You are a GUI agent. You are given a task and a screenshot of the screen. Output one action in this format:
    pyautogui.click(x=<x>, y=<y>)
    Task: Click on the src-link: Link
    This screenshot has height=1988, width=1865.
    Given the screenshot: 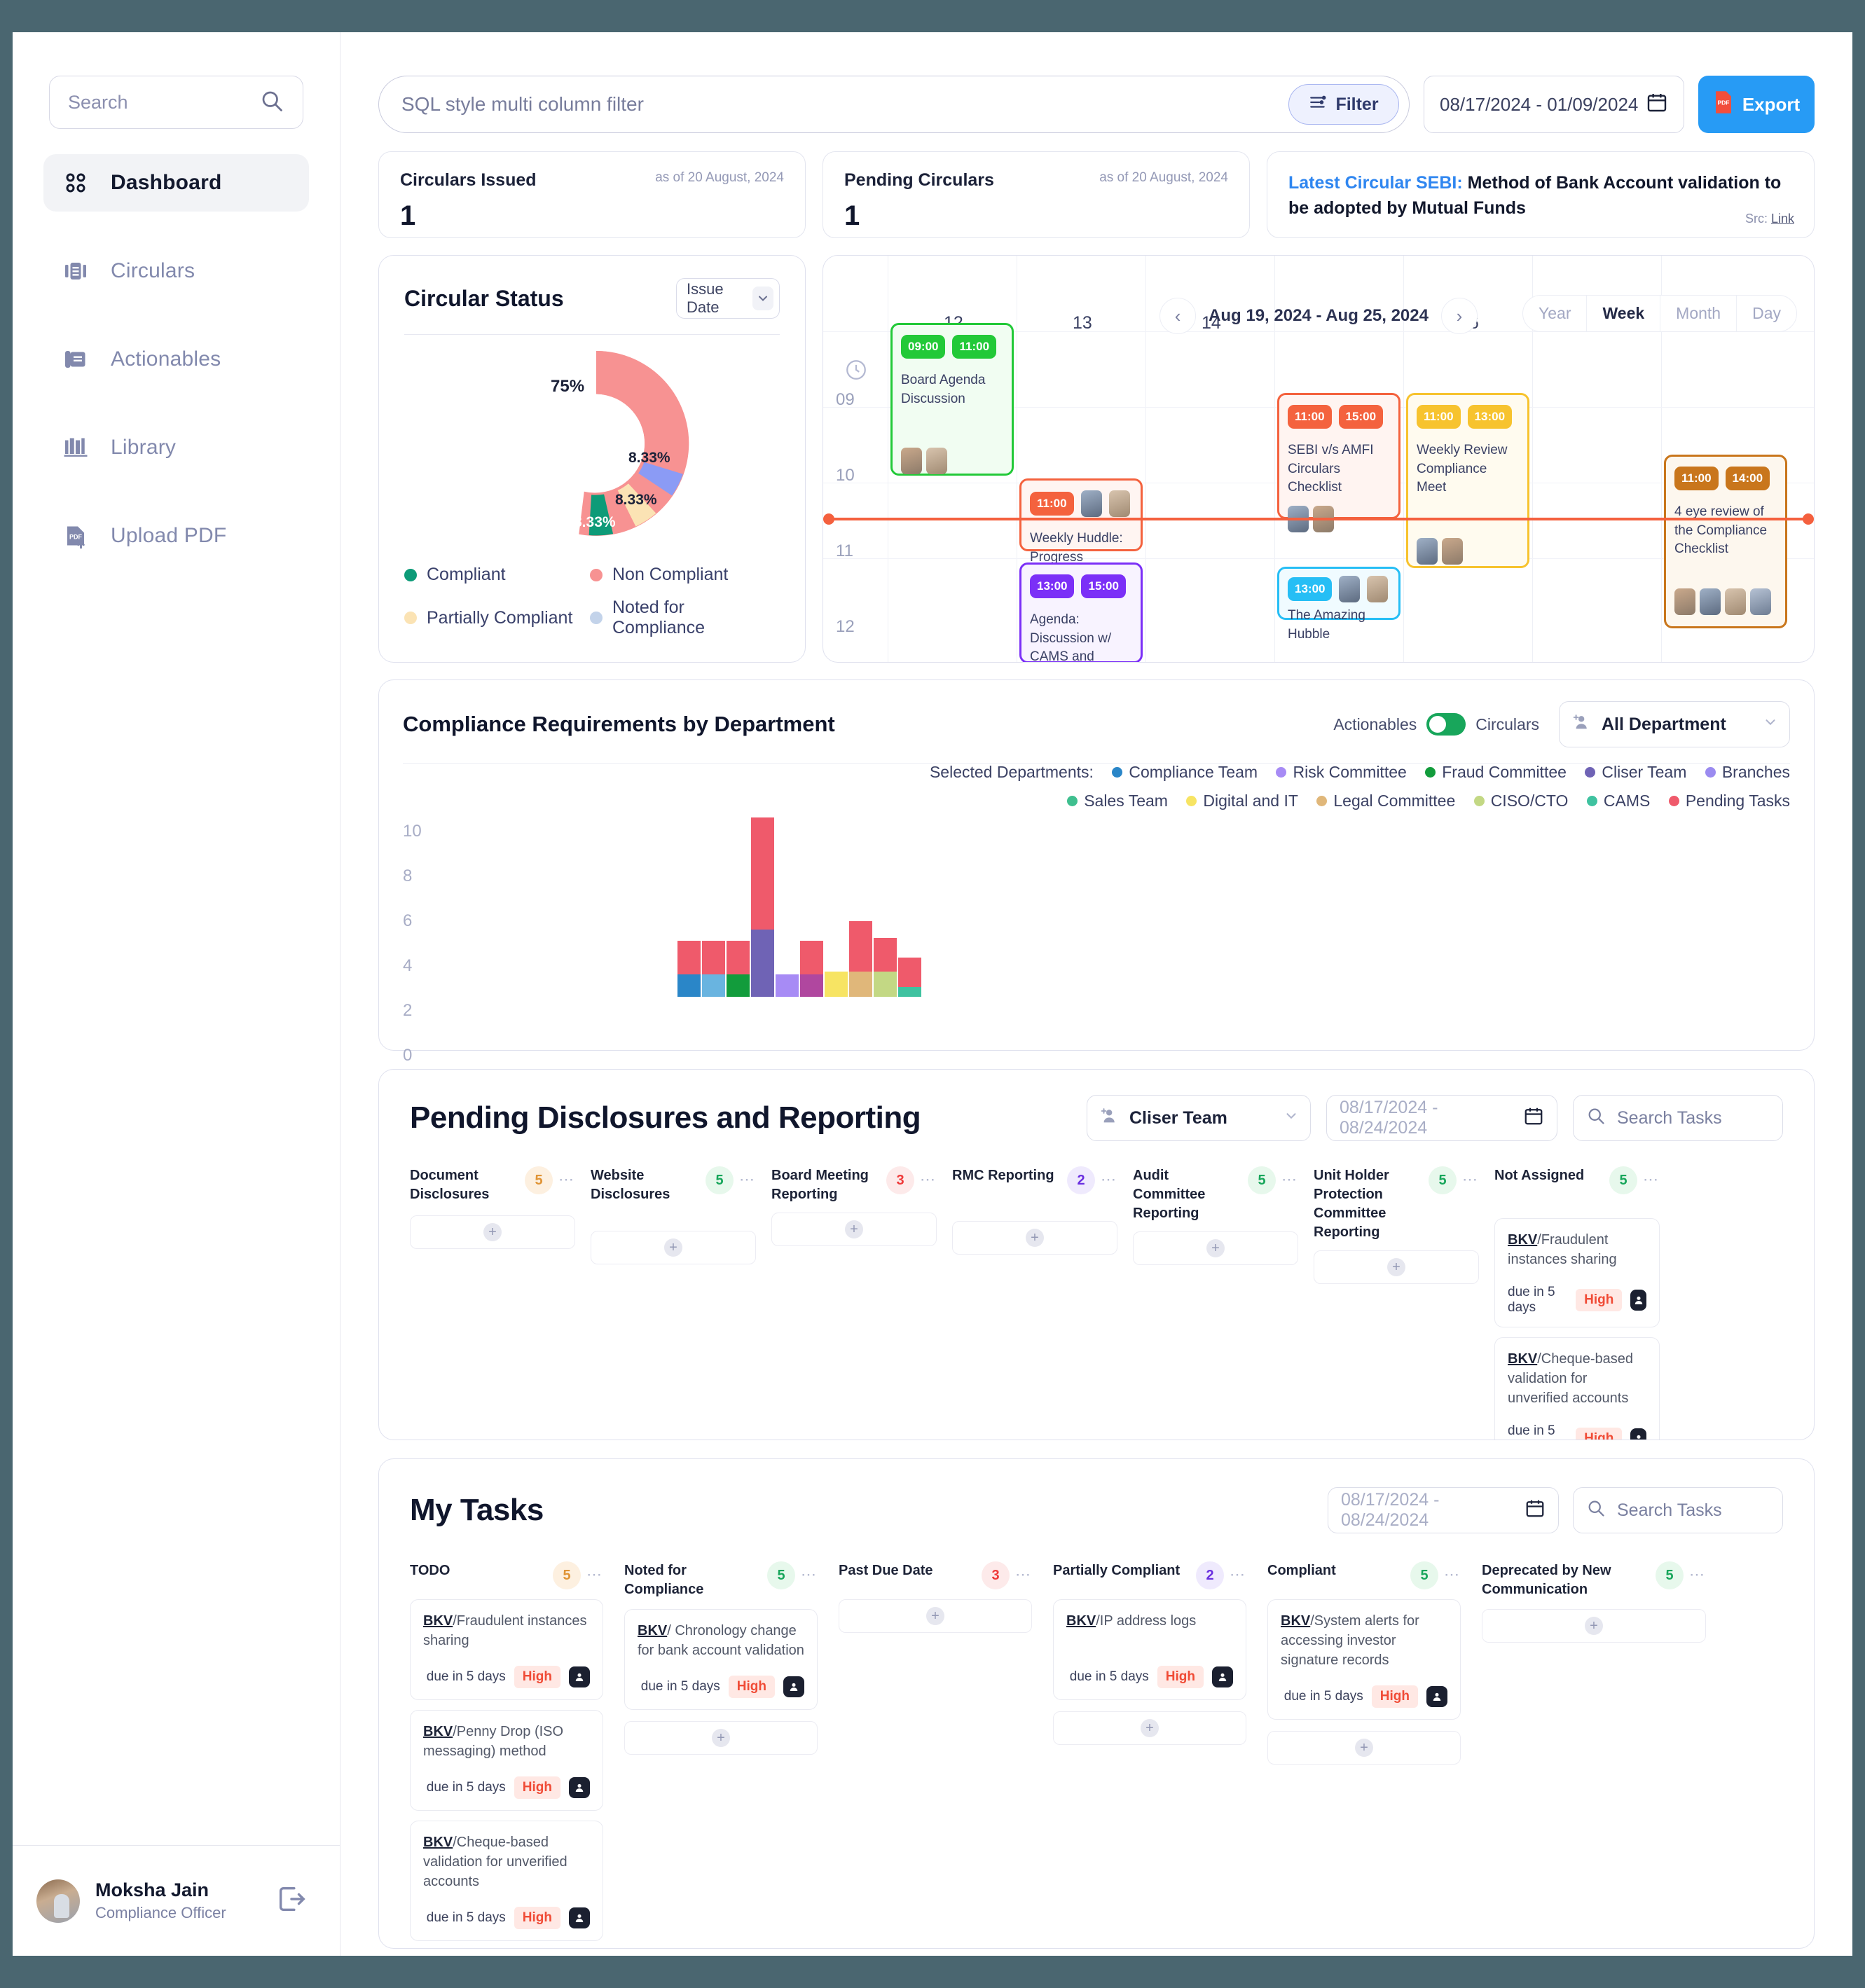 What is the action you would take?
    pyautogui.click(x=1782, y=219)
    